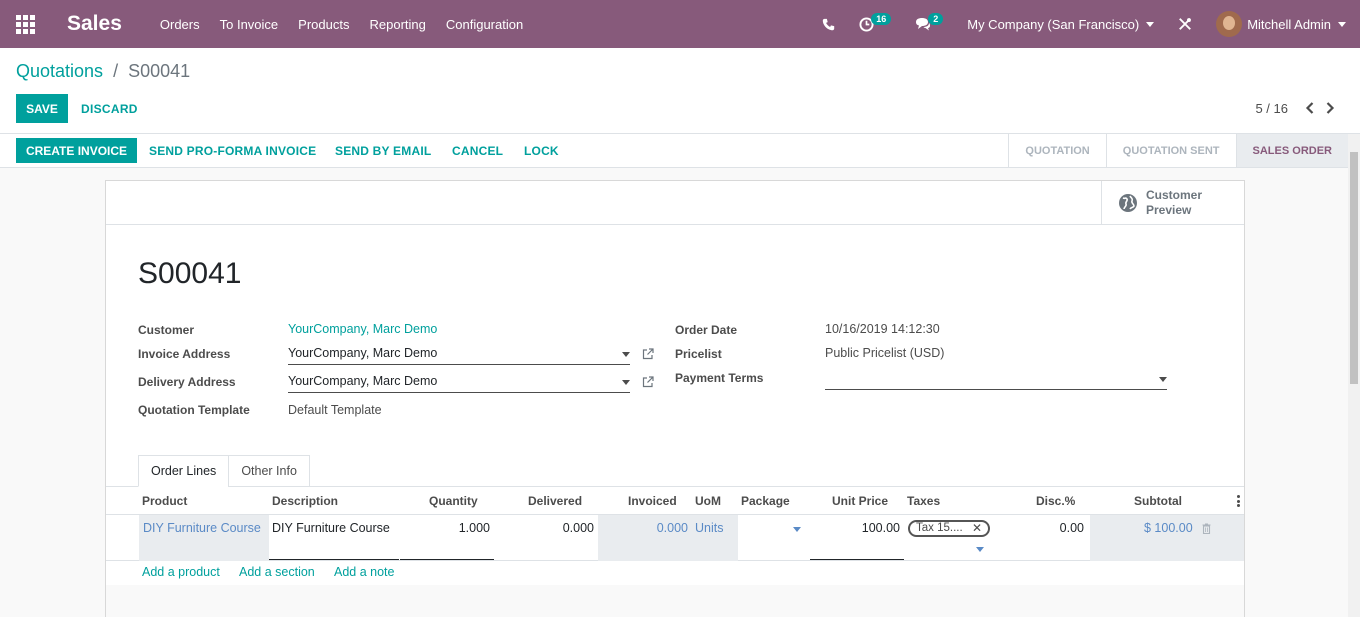  Describe the element at coordinates (94, 24) in the screenshot. I see `app-name: Sales` at that location.